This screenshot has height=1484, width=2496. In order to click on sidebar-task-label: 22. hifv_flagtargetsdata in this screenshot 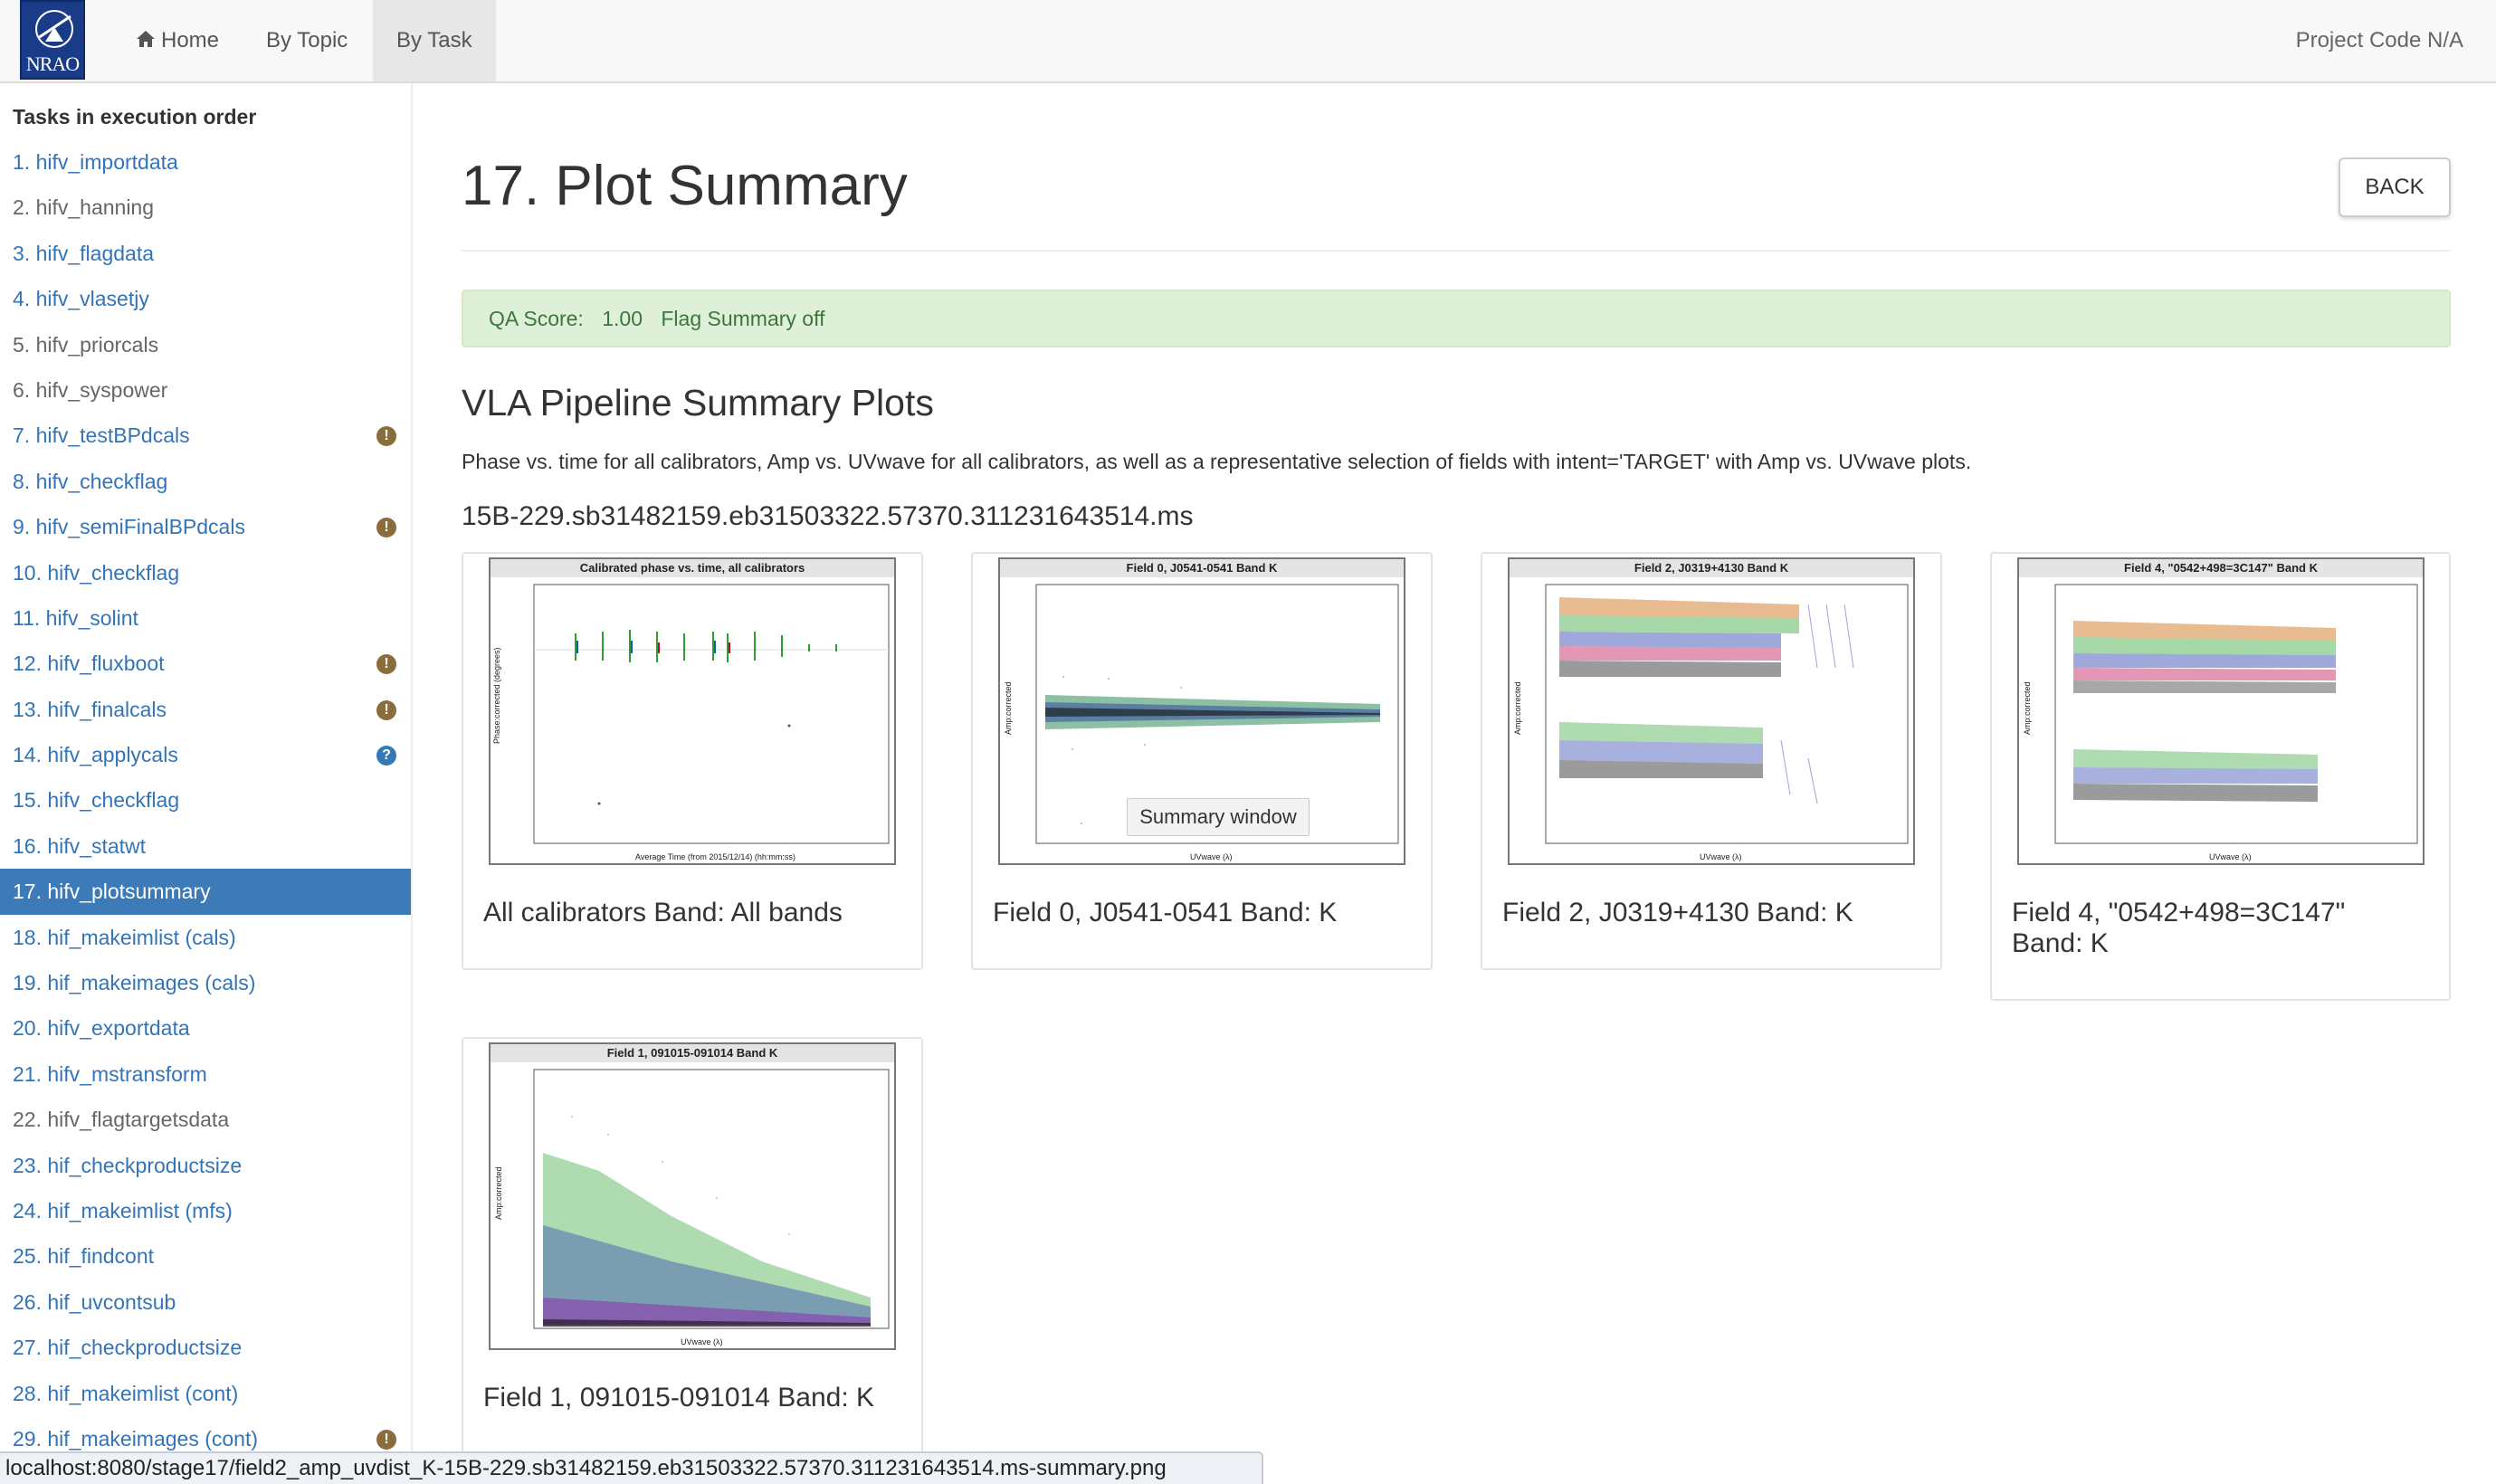, I will do `click(121, 1120)`.